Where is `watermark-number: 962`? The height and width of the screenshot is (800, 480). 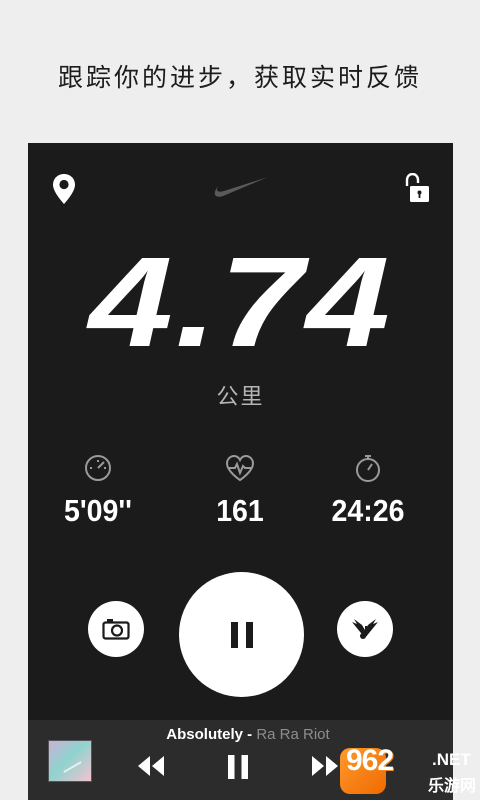
watermark-number: 962 is located at coordinates (370, 760).